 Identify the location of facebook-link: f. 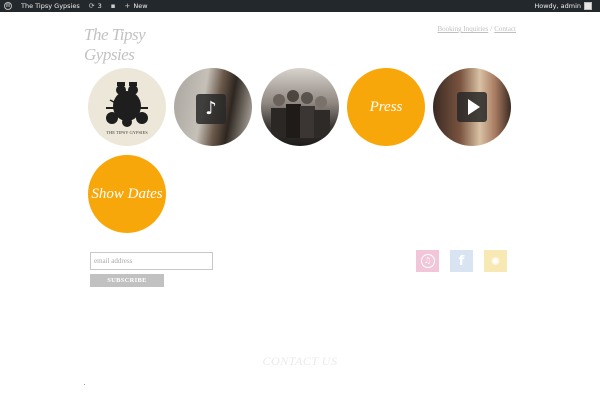
(461, 261).